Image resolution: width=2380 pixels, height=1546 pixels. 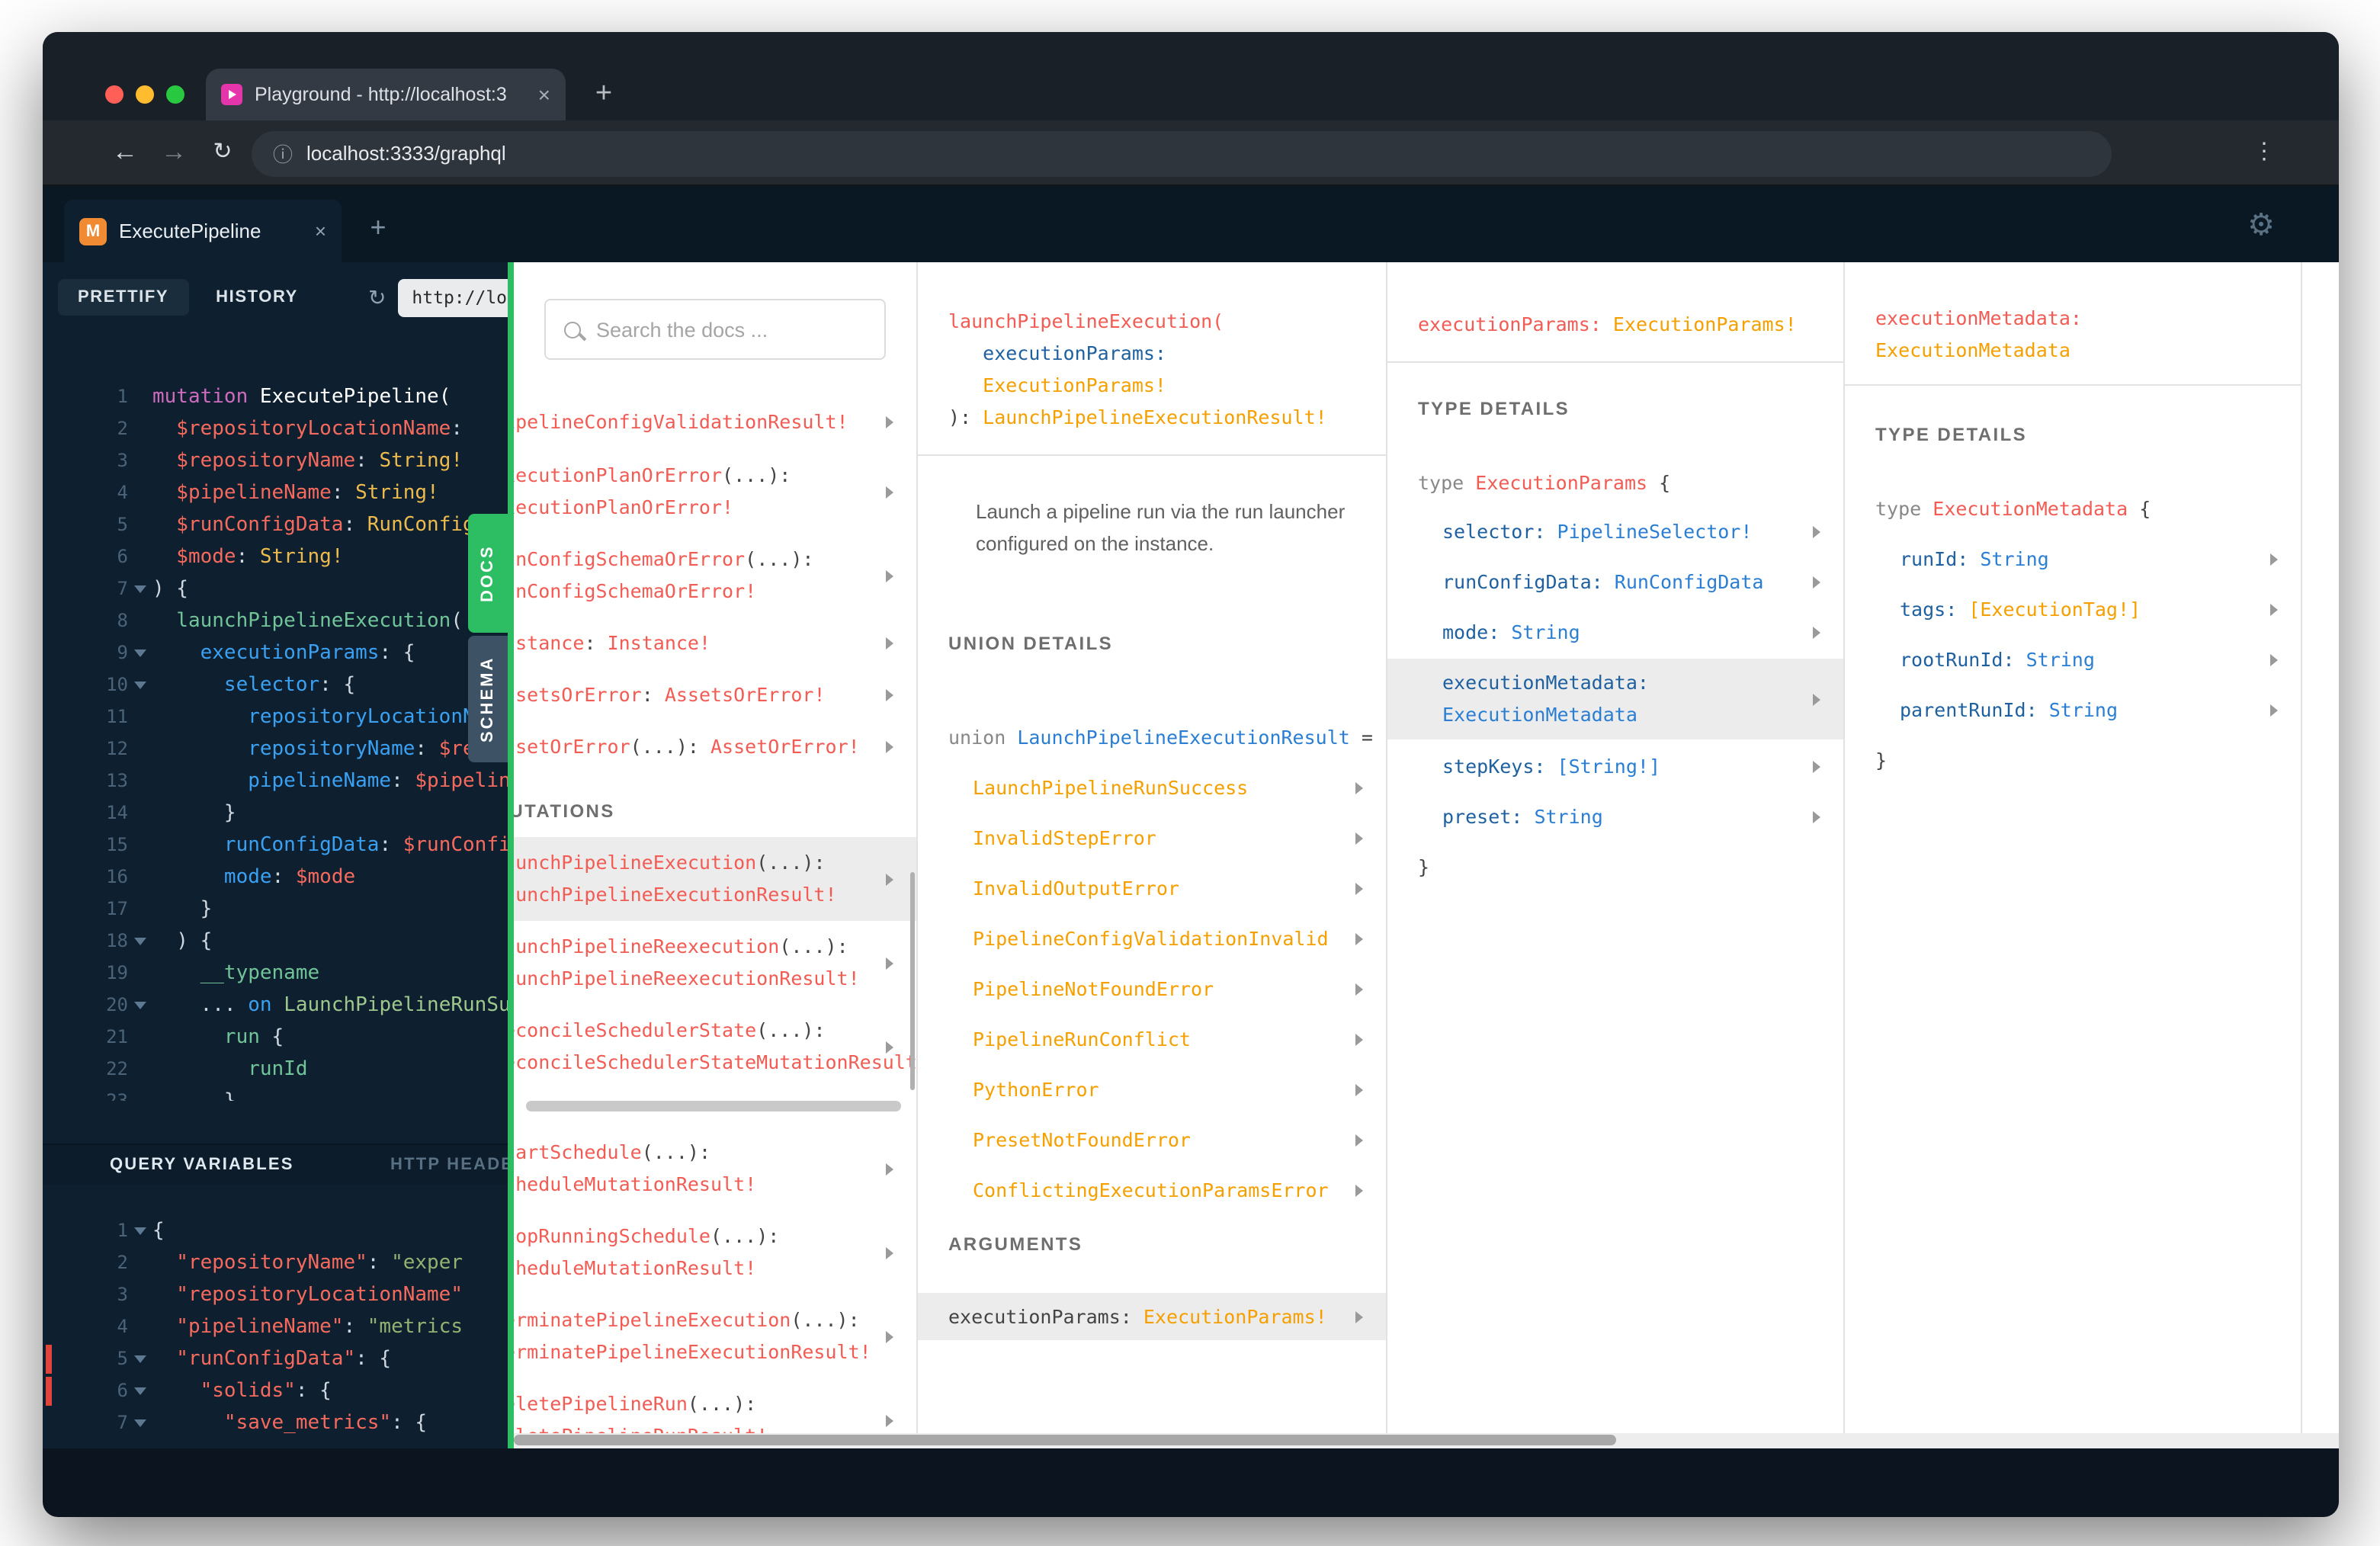 What do you see at coordinates (1615, 632) in the screenshot?
I see `type-field: mode: String` at bounding box center [1615, 632].